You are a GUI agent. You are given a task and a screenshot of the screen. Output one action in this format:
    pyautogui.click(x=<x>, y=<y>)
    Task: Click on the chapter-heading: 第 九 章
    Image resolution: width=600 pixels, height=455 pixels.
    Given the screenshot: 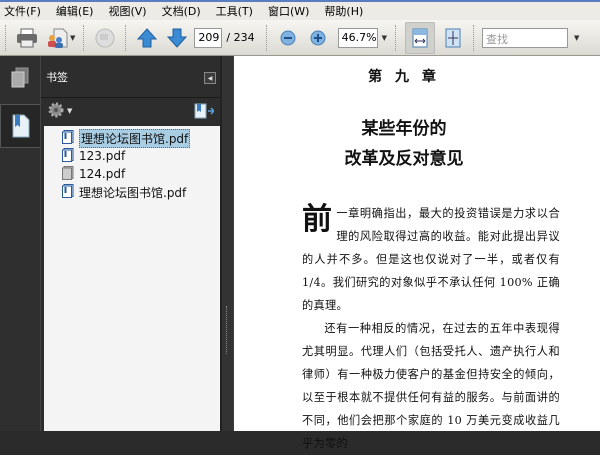 What is the action you would take?
    pyautogui.click(x=404, y=77)
    